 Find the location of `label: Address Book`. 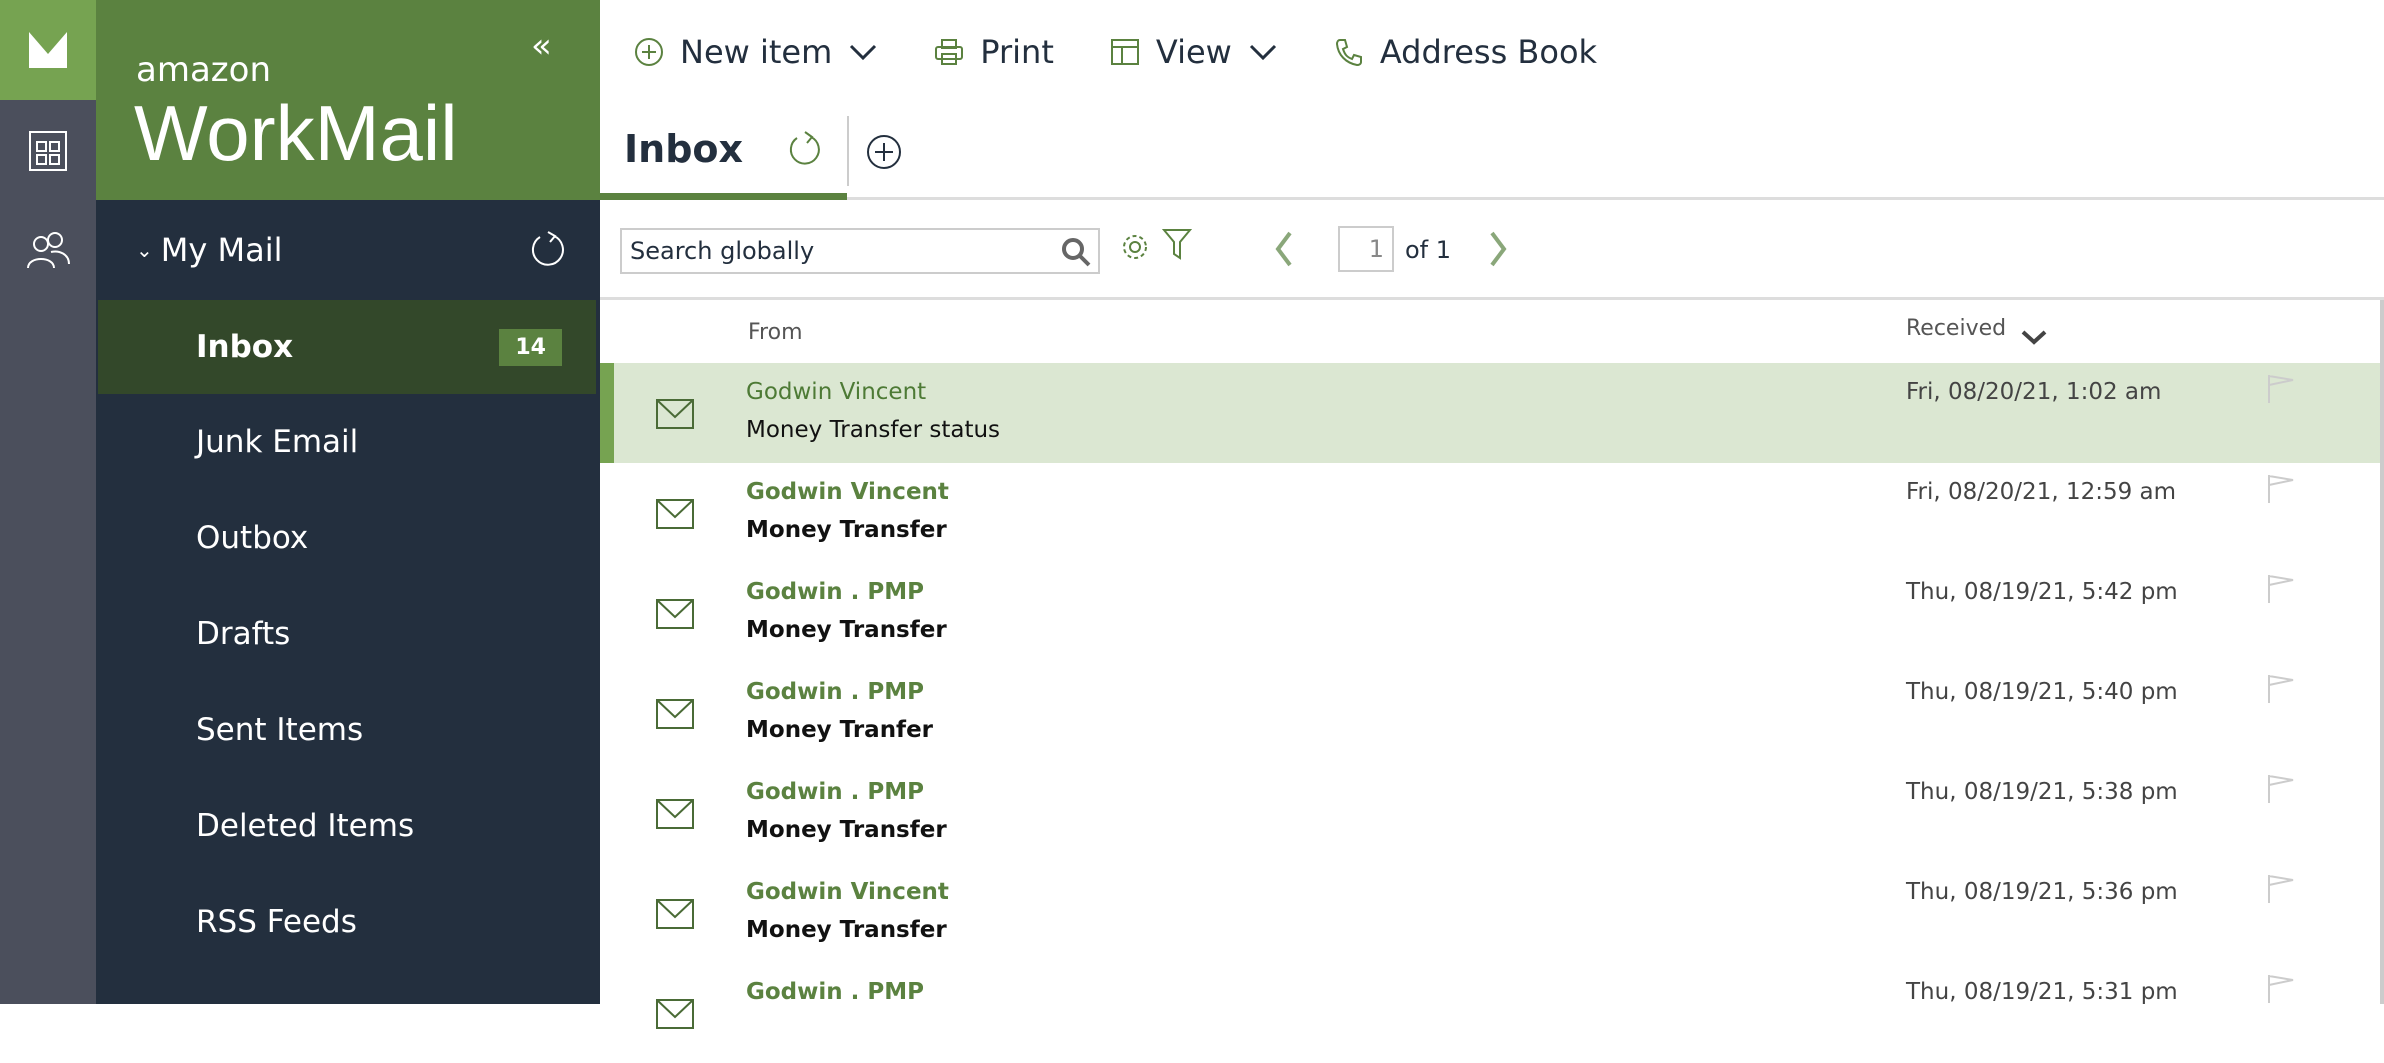

label: Address Book is located at coordinates (1488, 52).